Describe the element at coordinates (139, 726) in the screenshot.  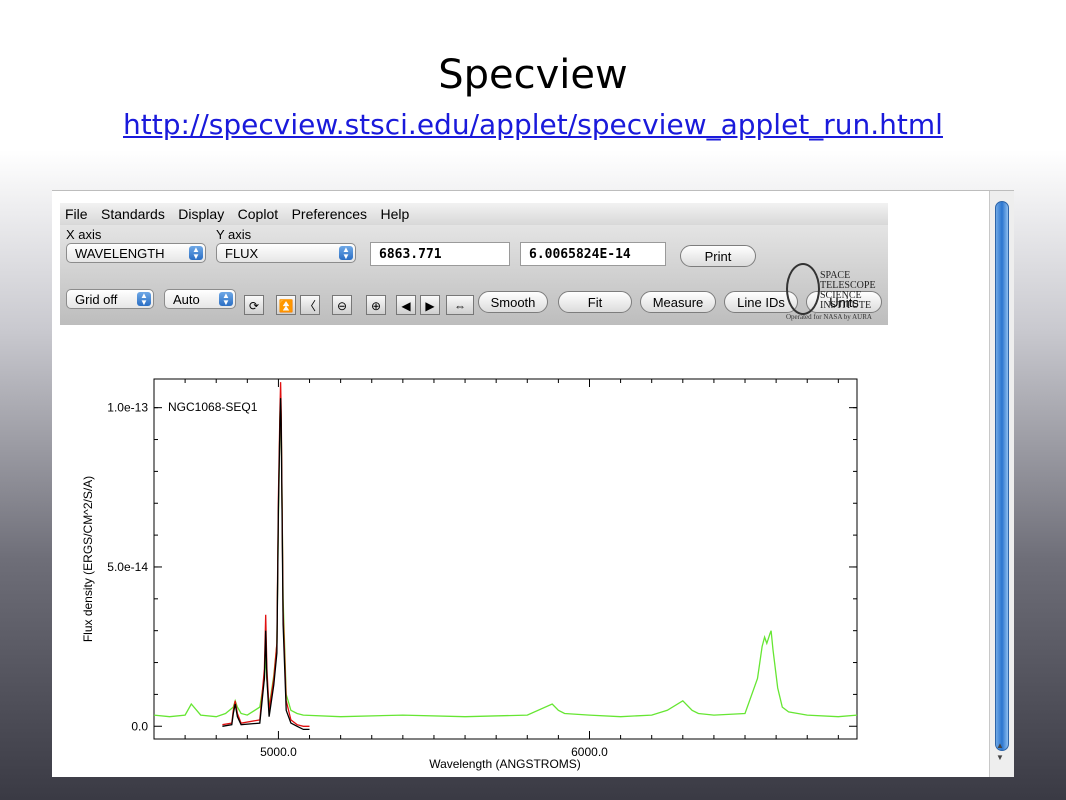
I see `y-tick-label: 0.0` at that location.